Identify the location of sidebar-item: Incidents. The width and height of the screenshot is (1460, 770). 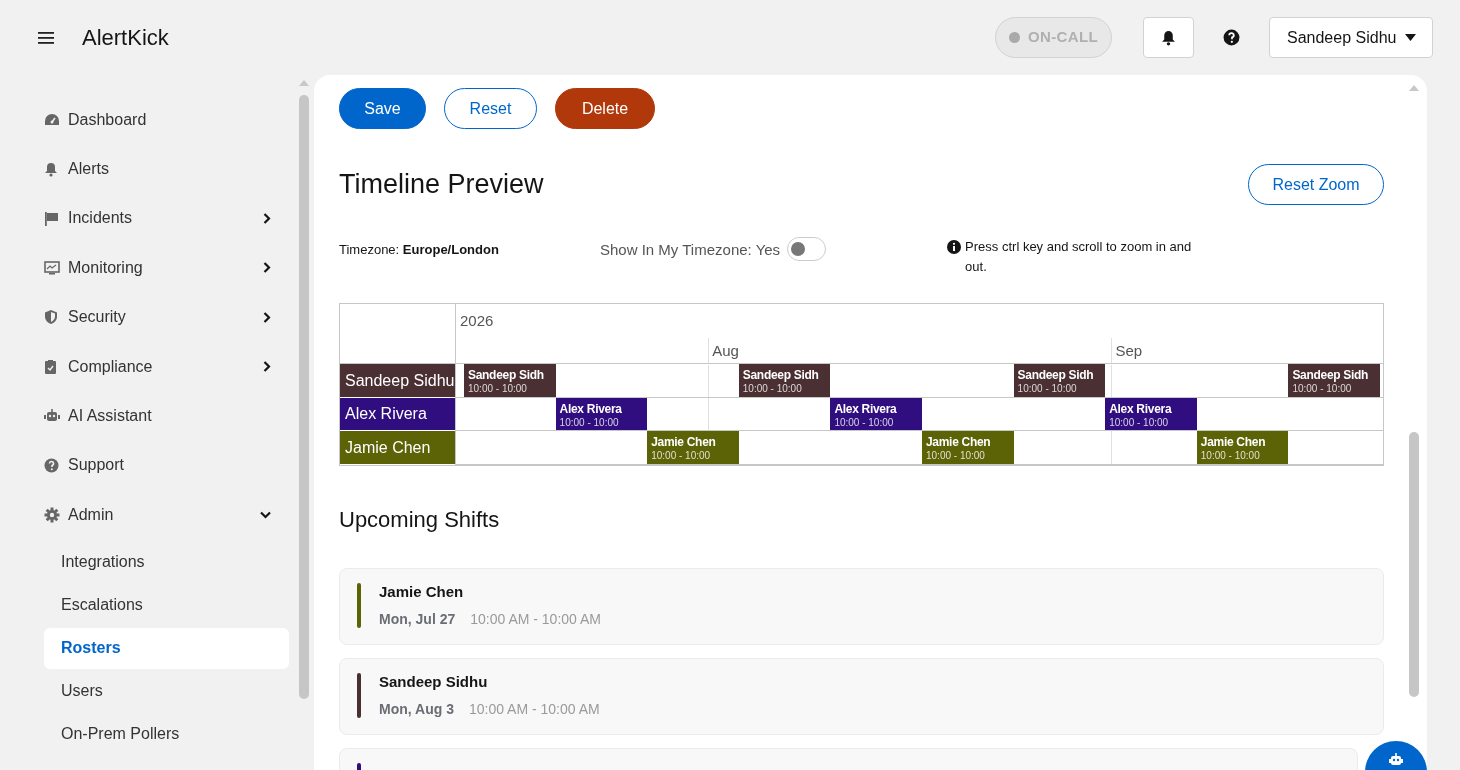
(166, 218).